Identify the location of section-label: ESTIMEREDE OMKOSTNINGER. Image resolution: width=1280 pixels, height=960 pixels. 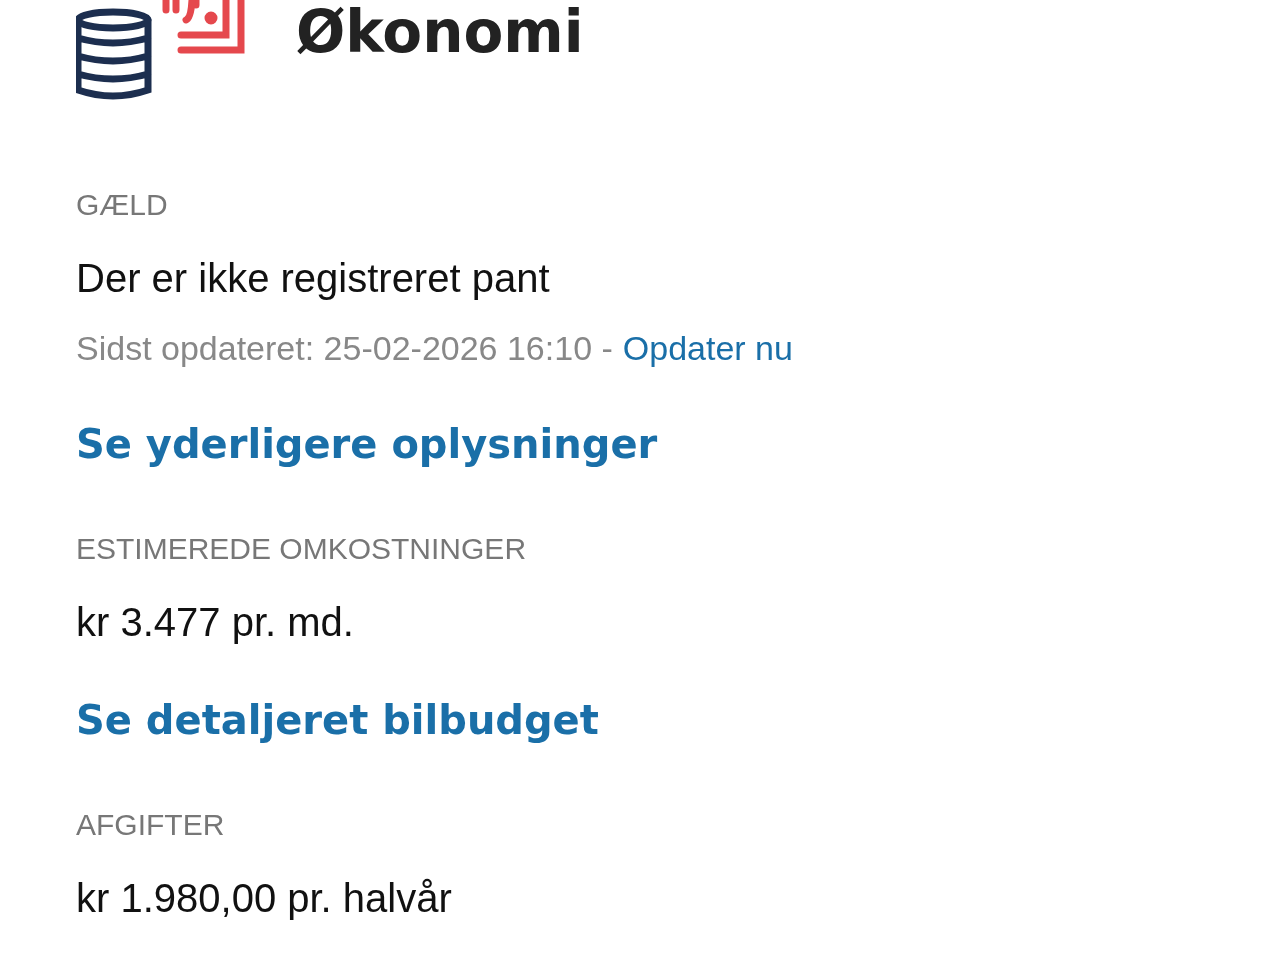
(301, 549).